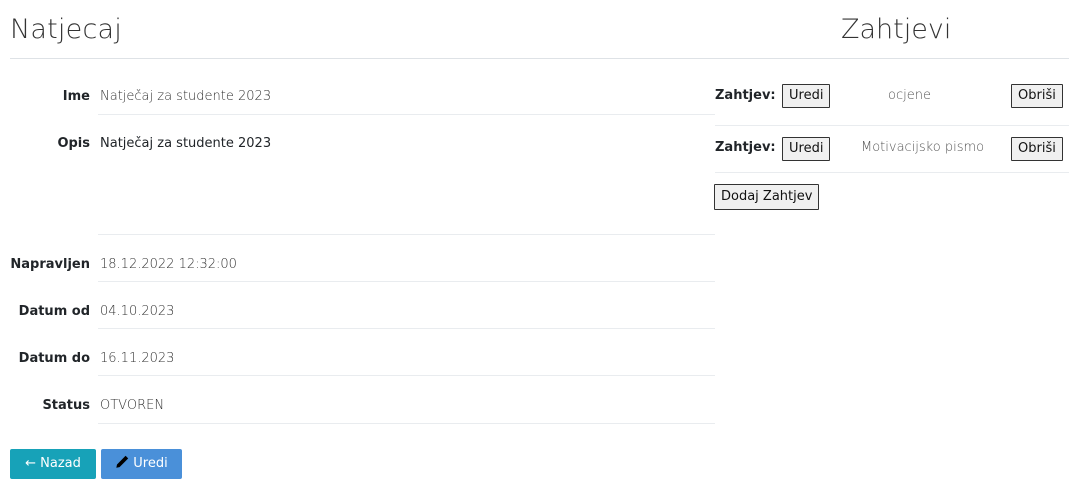 Image resolution: width=1069 pixels, height=479 pixels. What do you see at coordinates (76, 96) in the screenshot?
I see `name-label: Ime` at bounding box center [76, 96].